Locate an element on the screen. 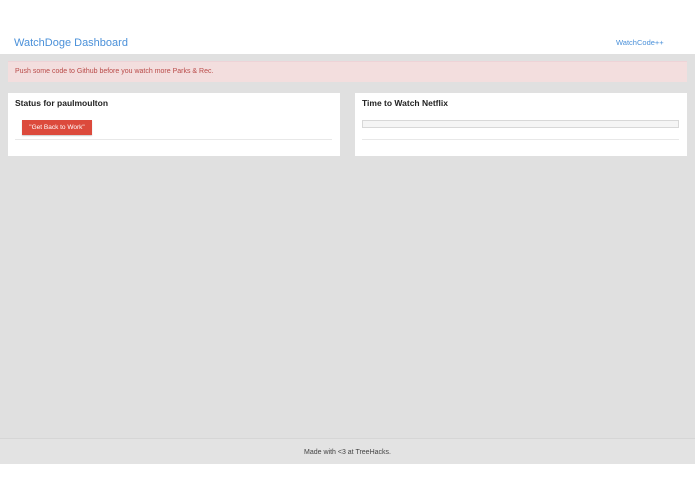  netflix-card-title: Time to Watch Netflix is located at coordinates (405, 103).